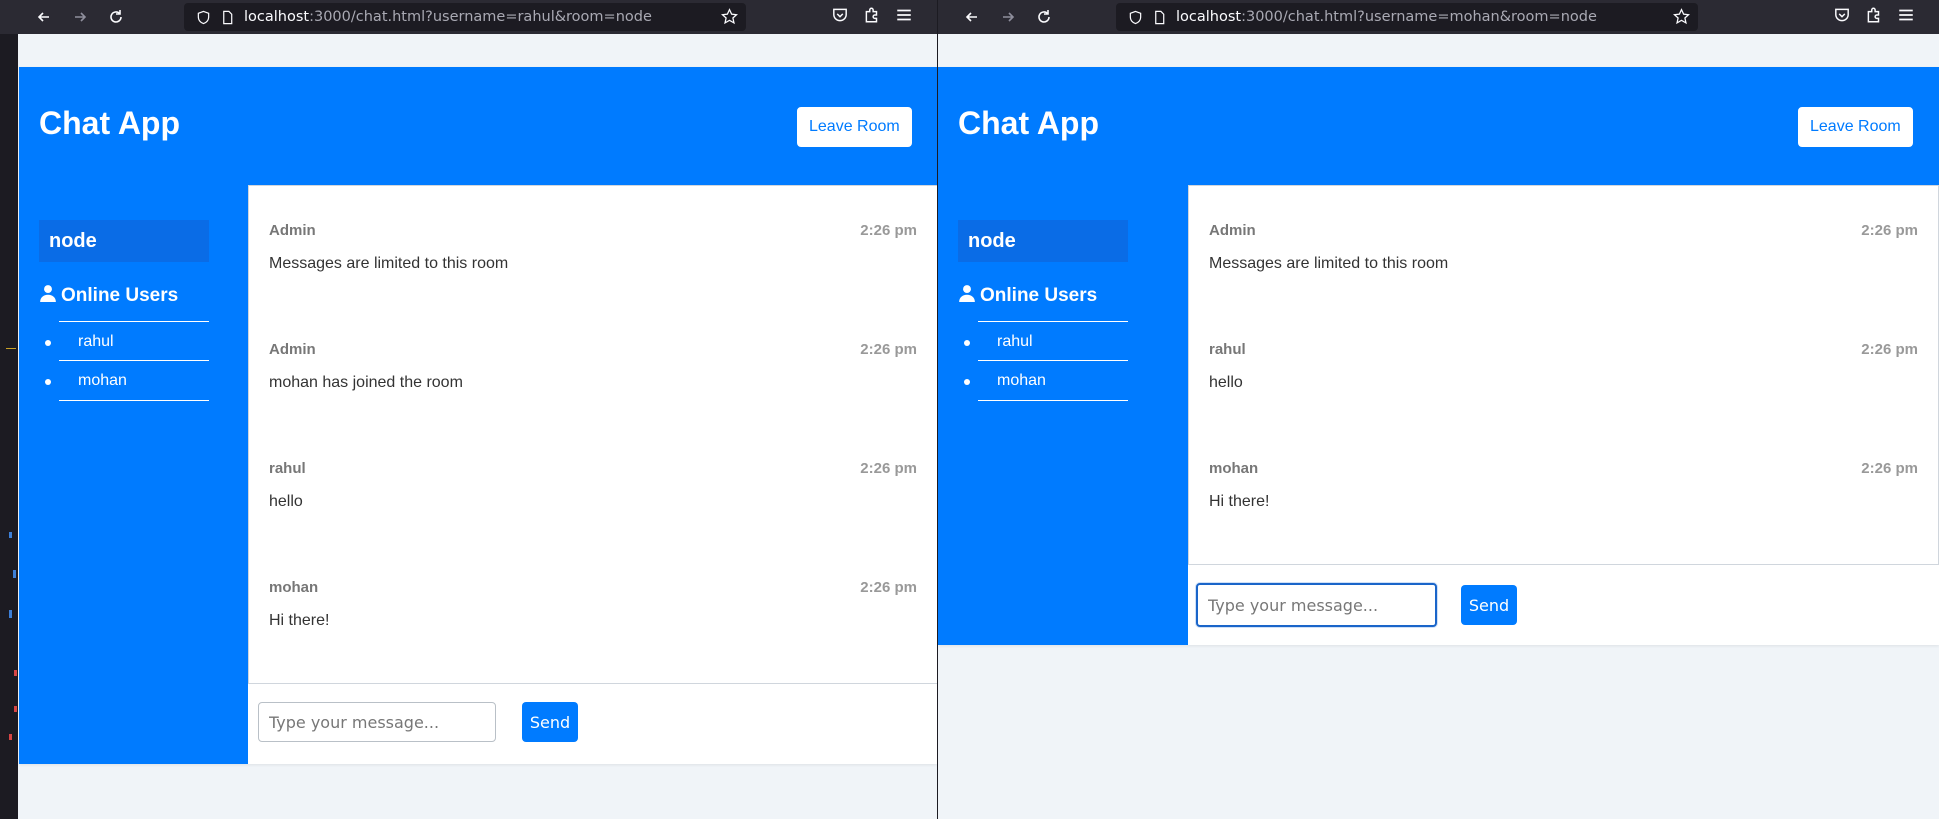 Image resolution: width=1939 pixels, height=819 pixels. What do you see at coordinates (480, 17) in the screenshot?
I see `url-path: :3000/chat.html?username=rahul&room=node` at bounding box center [480, 17].